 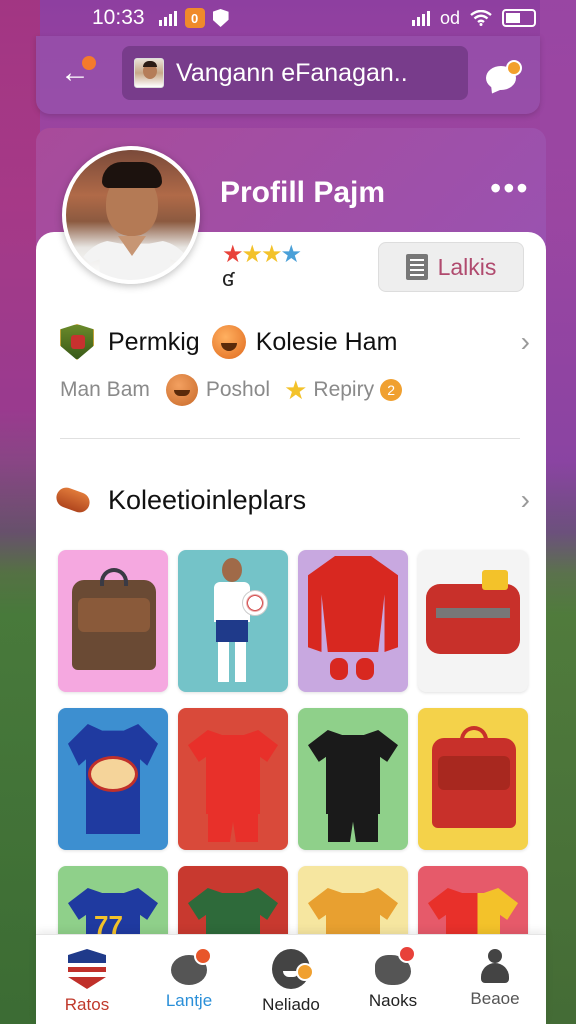 What do you see at coordinates (393, 1000) in the screenshot?
I see `nav-label: Naoks` at bounding box center [393, 1000].